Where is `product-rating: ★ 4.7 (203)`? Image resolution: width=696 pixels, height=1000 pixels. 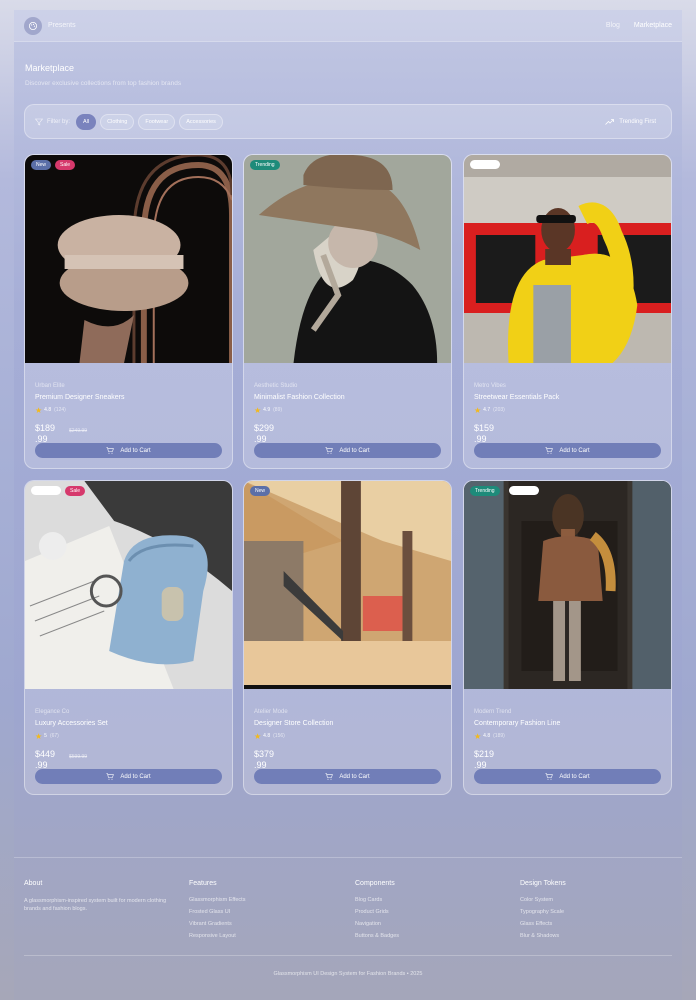
product-rating: ★ 4.7 (203) is located at coordinates (489, 411).